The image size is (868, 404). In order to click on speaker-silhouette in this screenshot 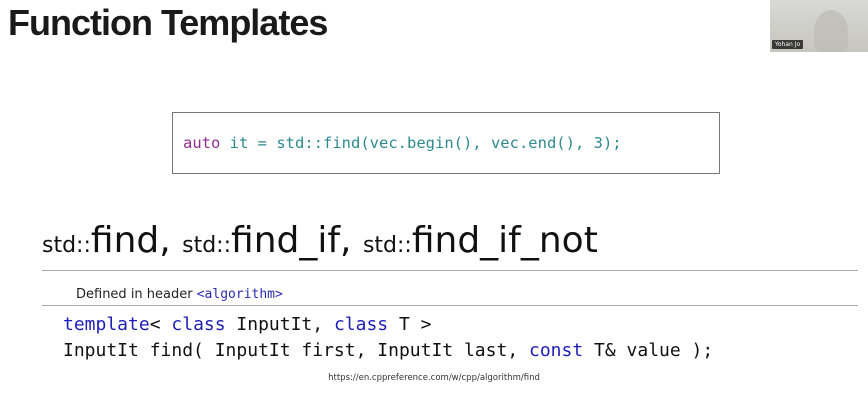, I will do `click(831, 31)`.